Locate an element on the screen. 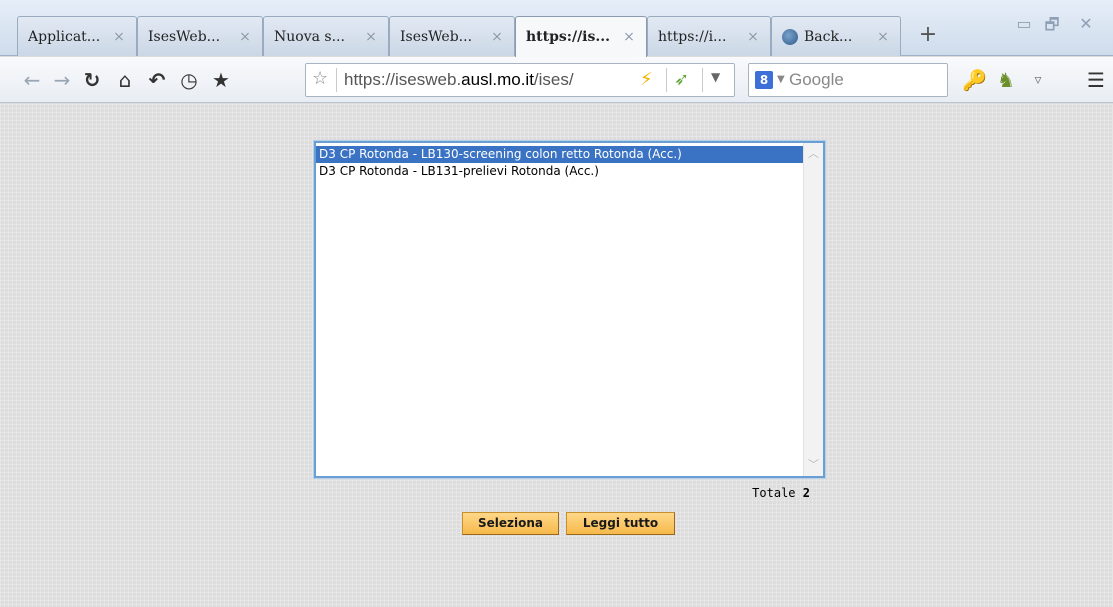 The height and width of the screenshot is (607, 1113). bookmark-star-icon: ★ is located at coordinates (221, 80).